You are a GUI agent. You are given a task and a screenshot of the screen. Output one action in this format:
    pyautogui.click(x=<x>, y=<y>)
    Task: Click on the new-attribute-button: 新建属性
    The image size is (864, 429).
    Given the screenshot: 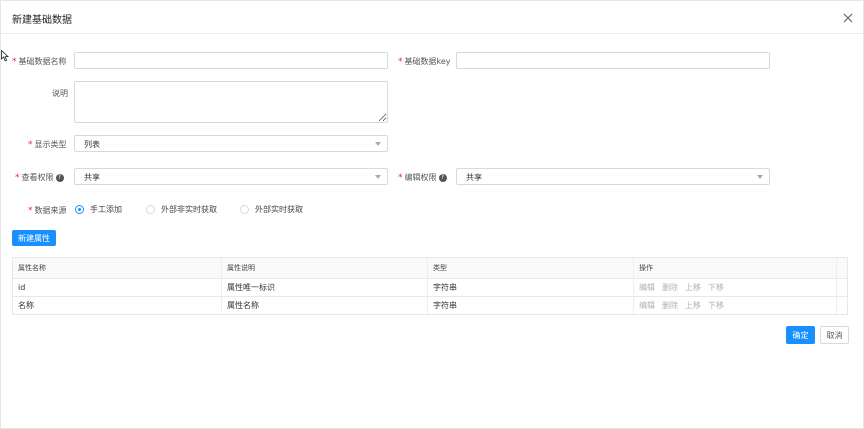 What is the action you would take?
    pyautogui.click(x=34, y=238)
    